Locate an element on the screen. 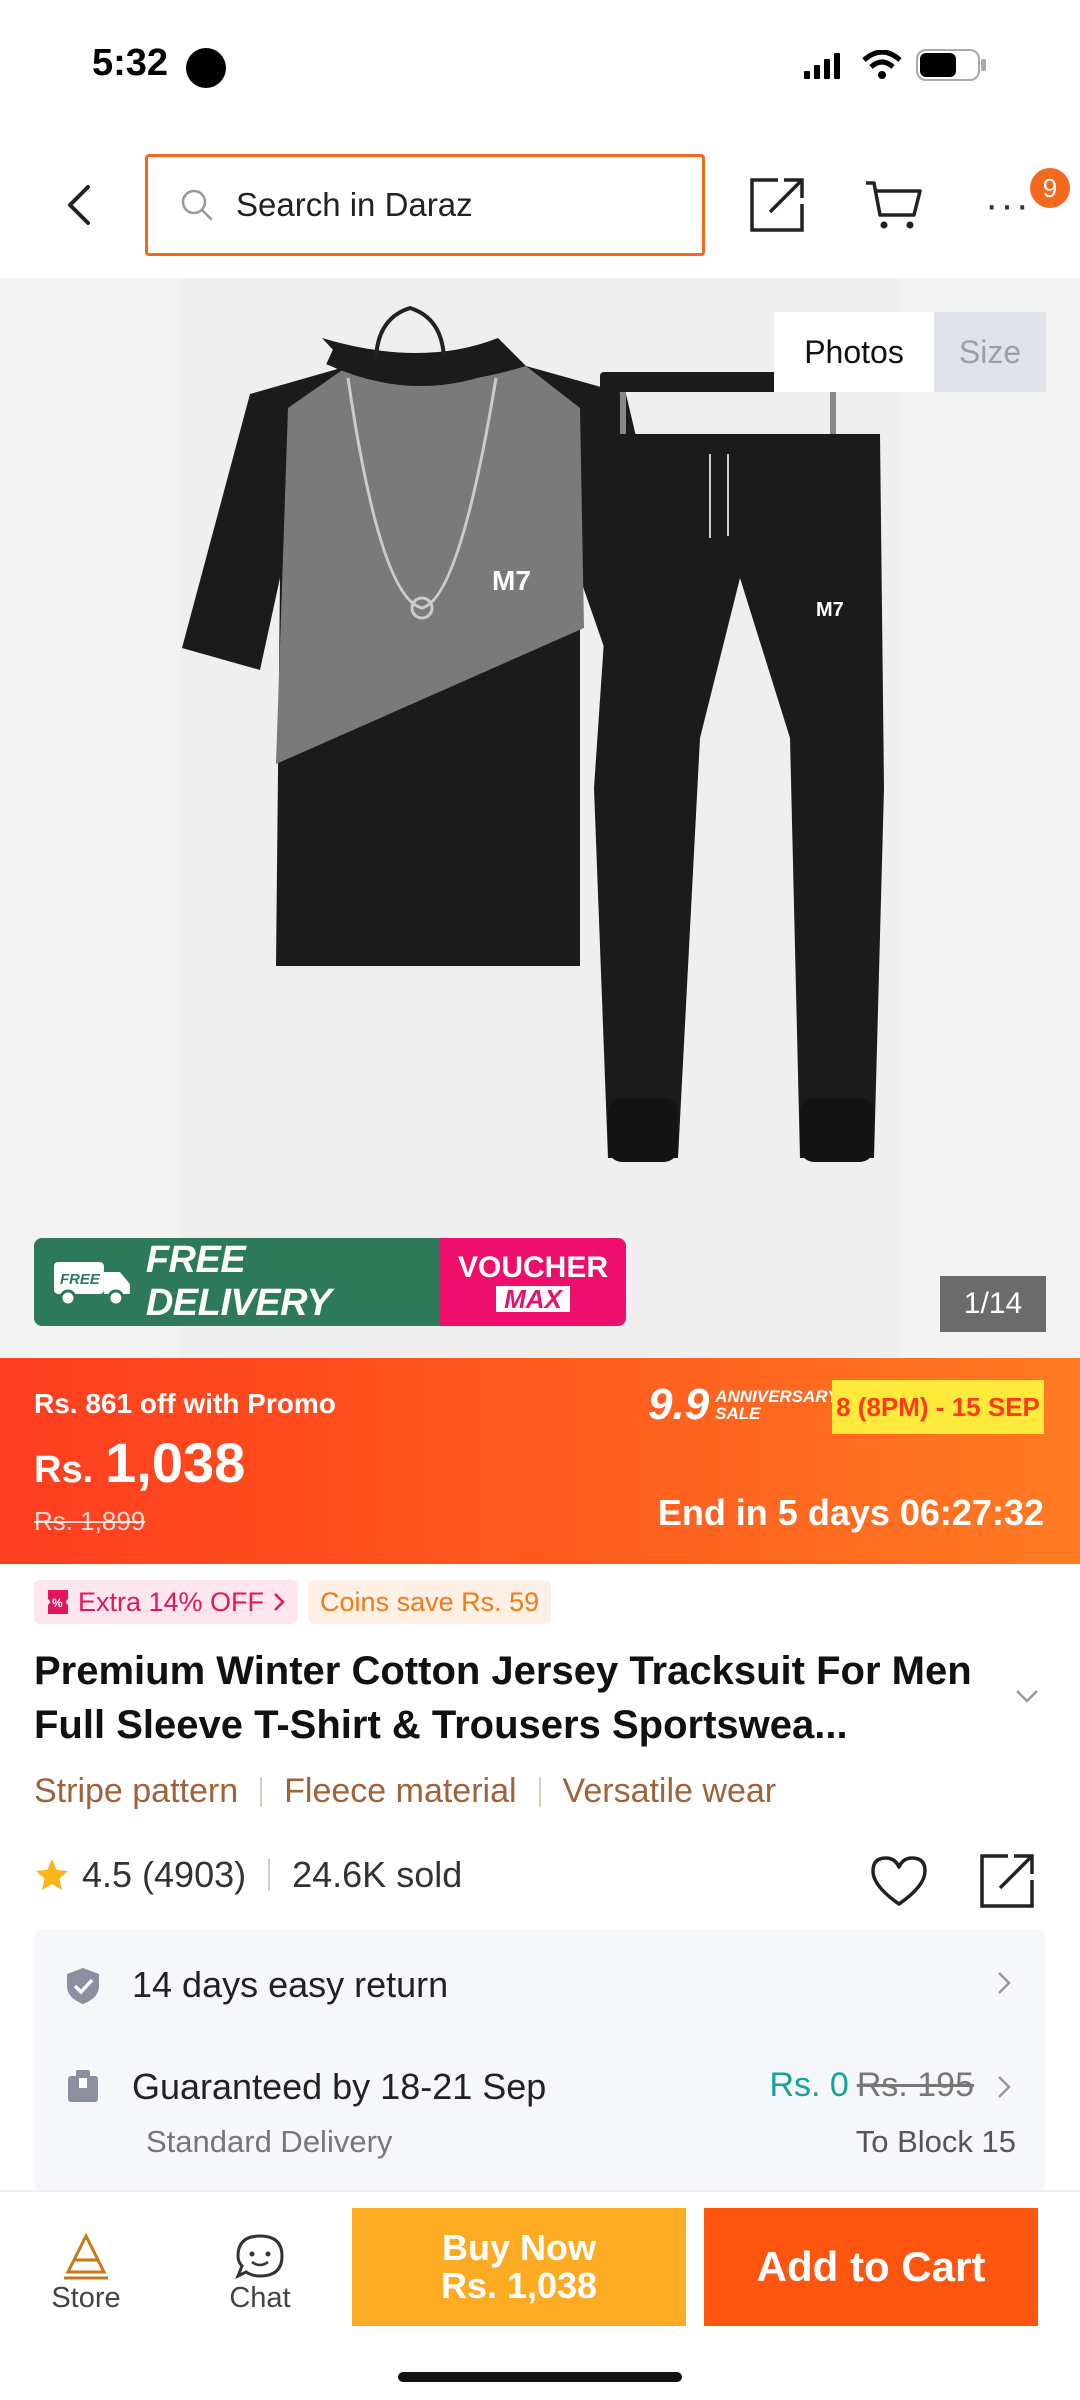 The image size is (1080, 2400). delivery-destination: To Block 15 is located at coordinates (935, 2141).